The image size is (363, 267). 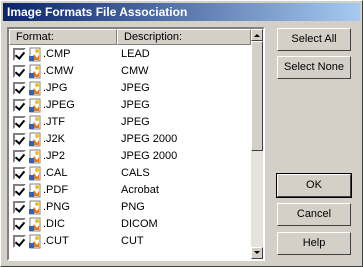 I want to click on format-extension: .J2K, so click(x=54, y=139).